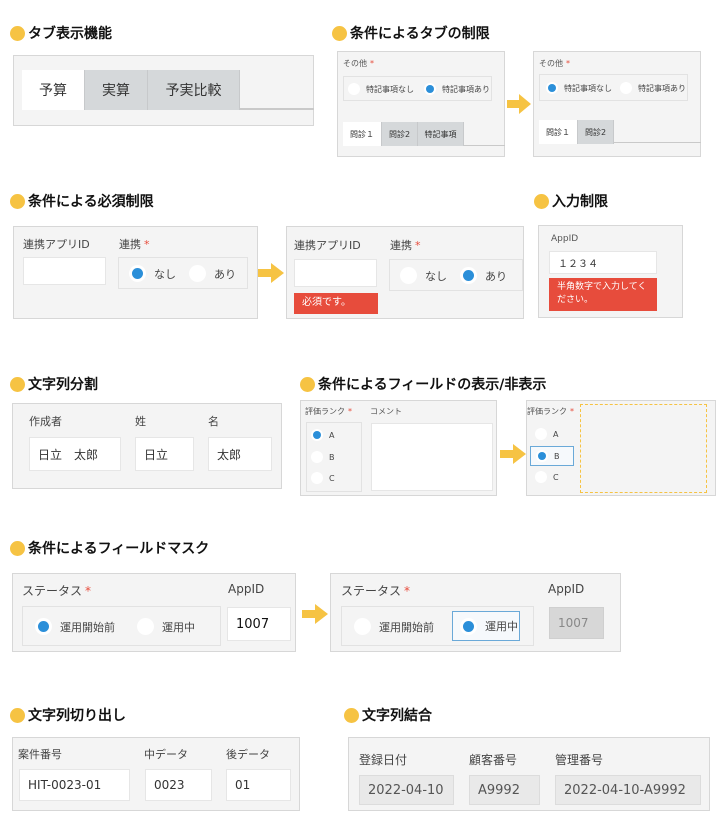 The width and height of the screenshot is (720, 824). What do you see at coordinates (576, 623) in the screenshot?
I see `appid-masked-input: 1007` at bounding box center [576, 623].